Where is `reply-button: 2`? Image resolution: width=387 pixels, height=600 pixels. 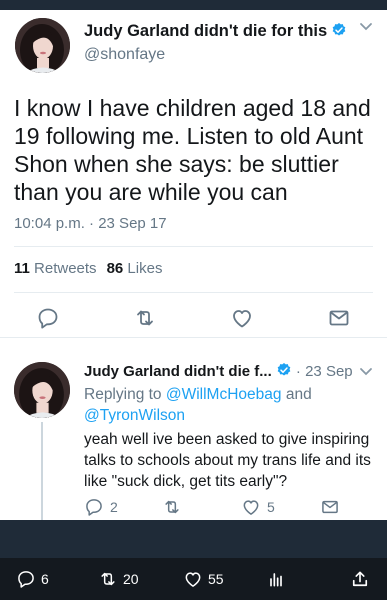
reply-button: 2 is located at coordinates (101, 507).